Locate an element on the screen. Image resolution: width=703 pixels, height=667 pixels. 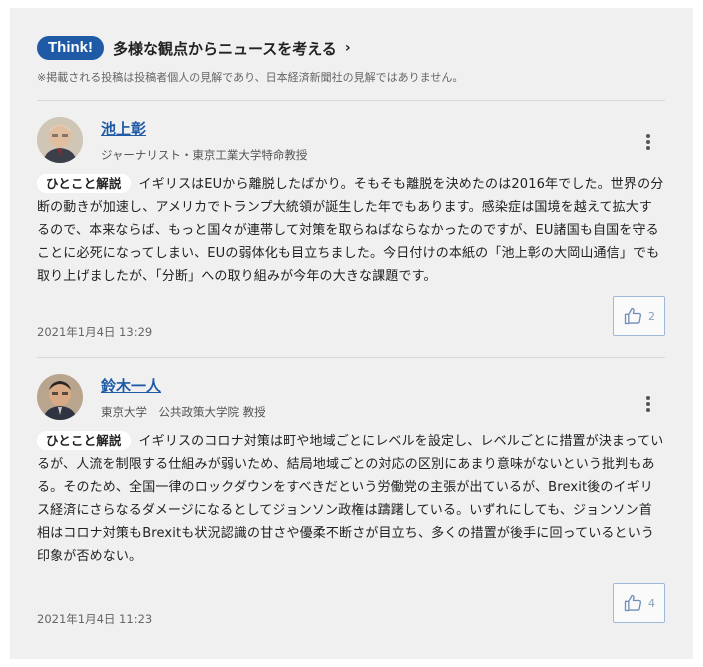
chevron-right-icon: › is located at coordinates (347, 48).